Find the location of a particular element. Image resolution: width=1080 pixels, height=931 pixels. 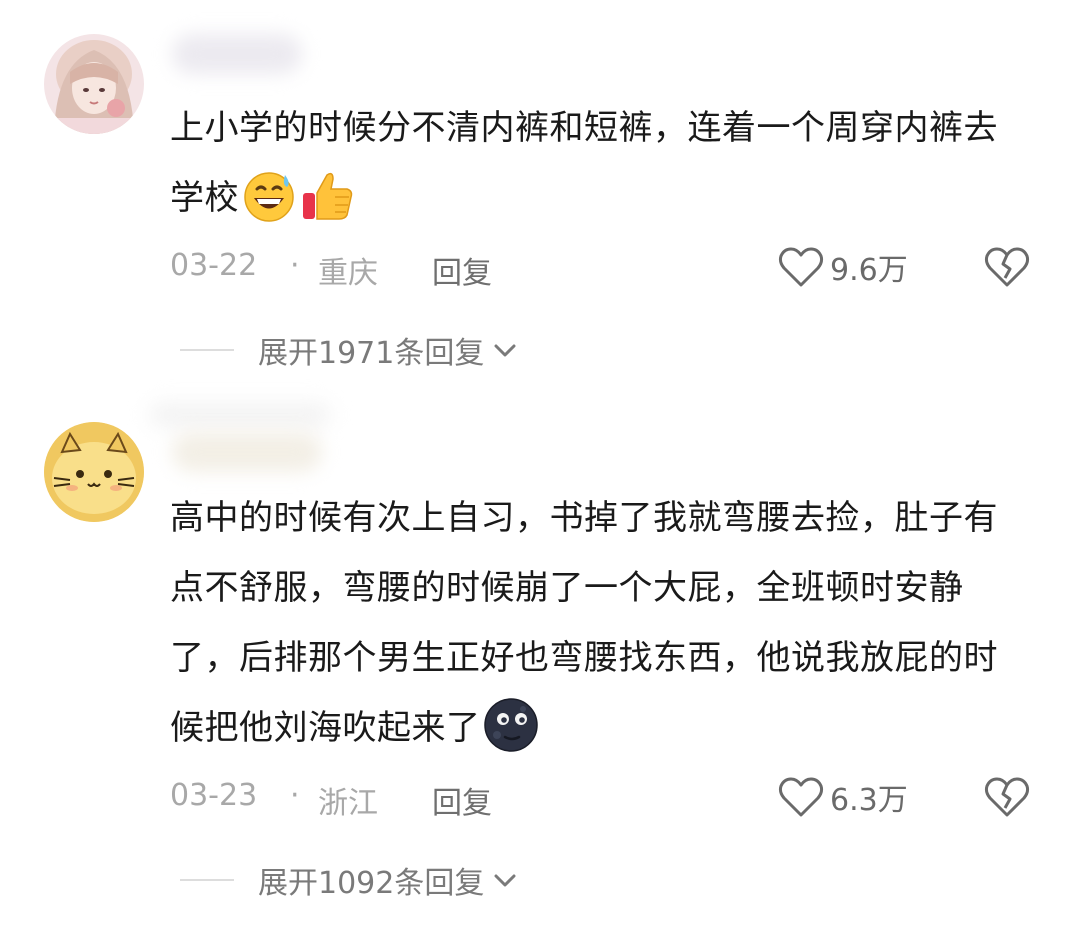

like-count: 9.6万 is located at coordinates (869, 270).